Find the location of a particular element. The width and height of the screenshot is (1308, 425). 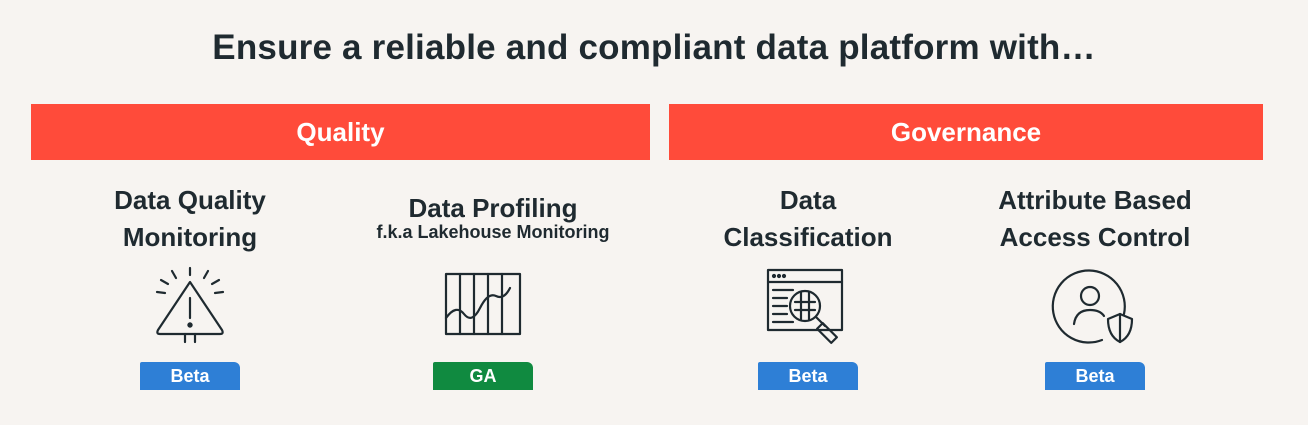

feature-data-quality-monitoring: Data Quality Monitoring is located at coordinates (190, 219).